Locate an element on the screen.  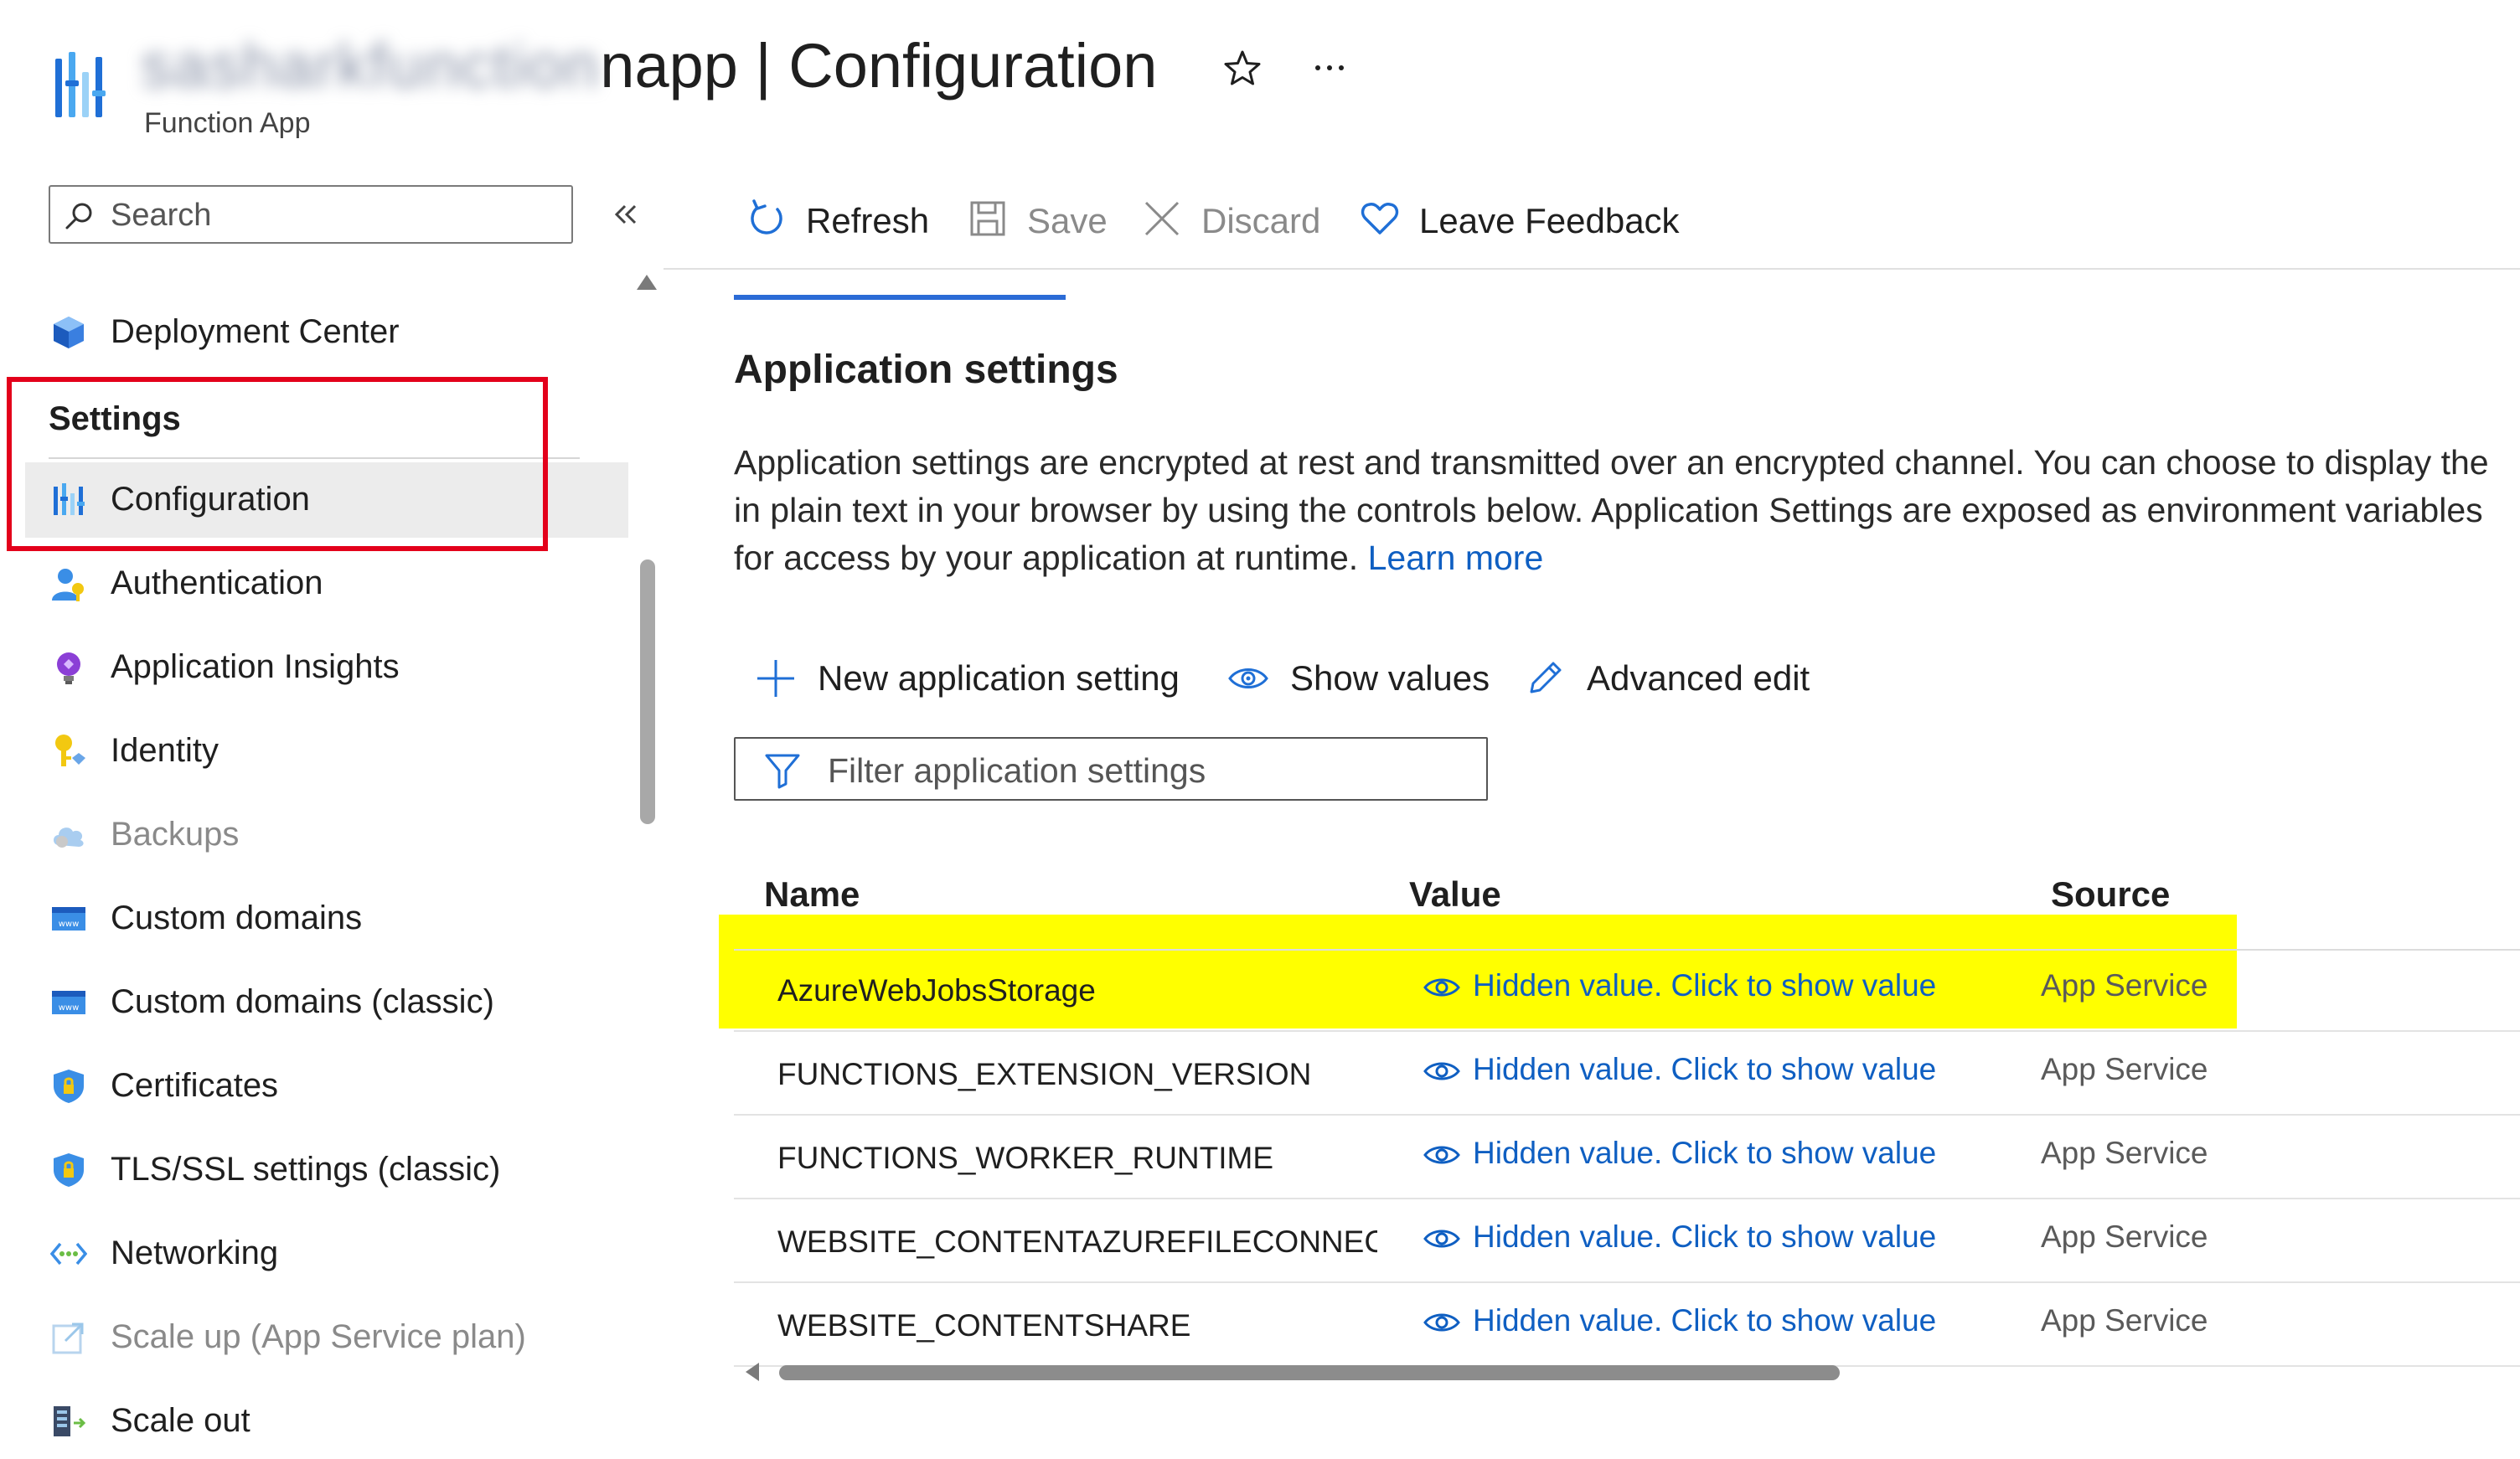
sidebar-item-label: Certificates is located at coordinates (195, 1085).